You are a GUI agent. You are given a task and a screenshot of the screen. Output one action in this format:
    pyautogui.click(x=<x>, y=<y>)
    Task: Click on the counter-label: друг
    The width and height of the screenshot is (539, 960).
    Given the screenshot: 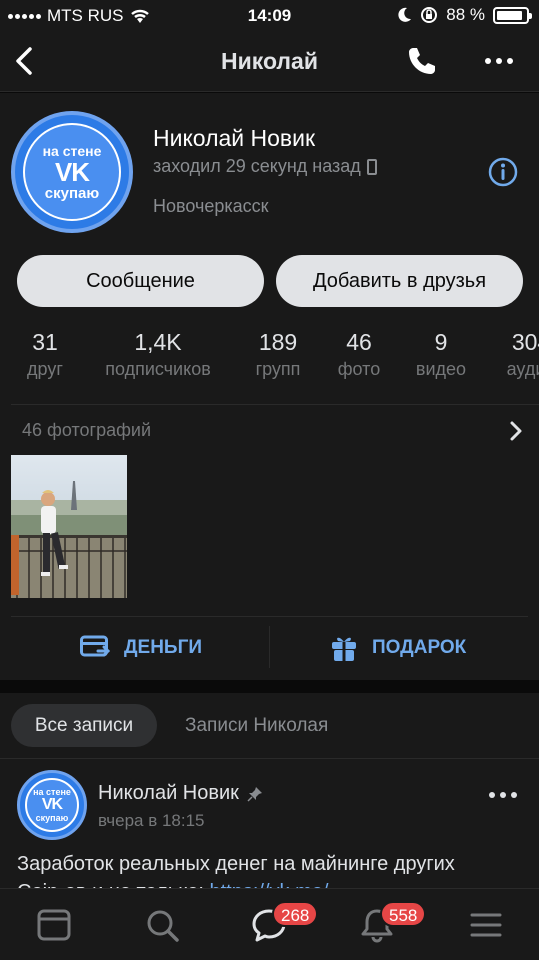 What is the action you would take?
    pyautogui.click(x=45, y=369)
    